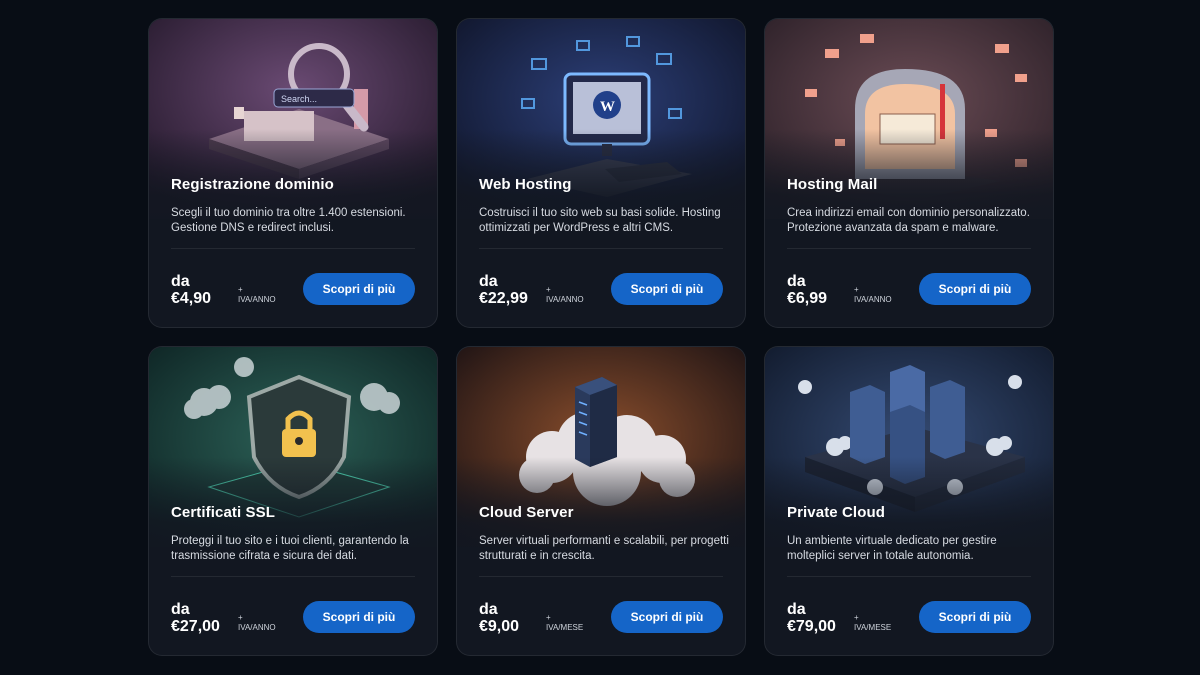  I want to click on price-block: da €79,00, so click(811, 618).